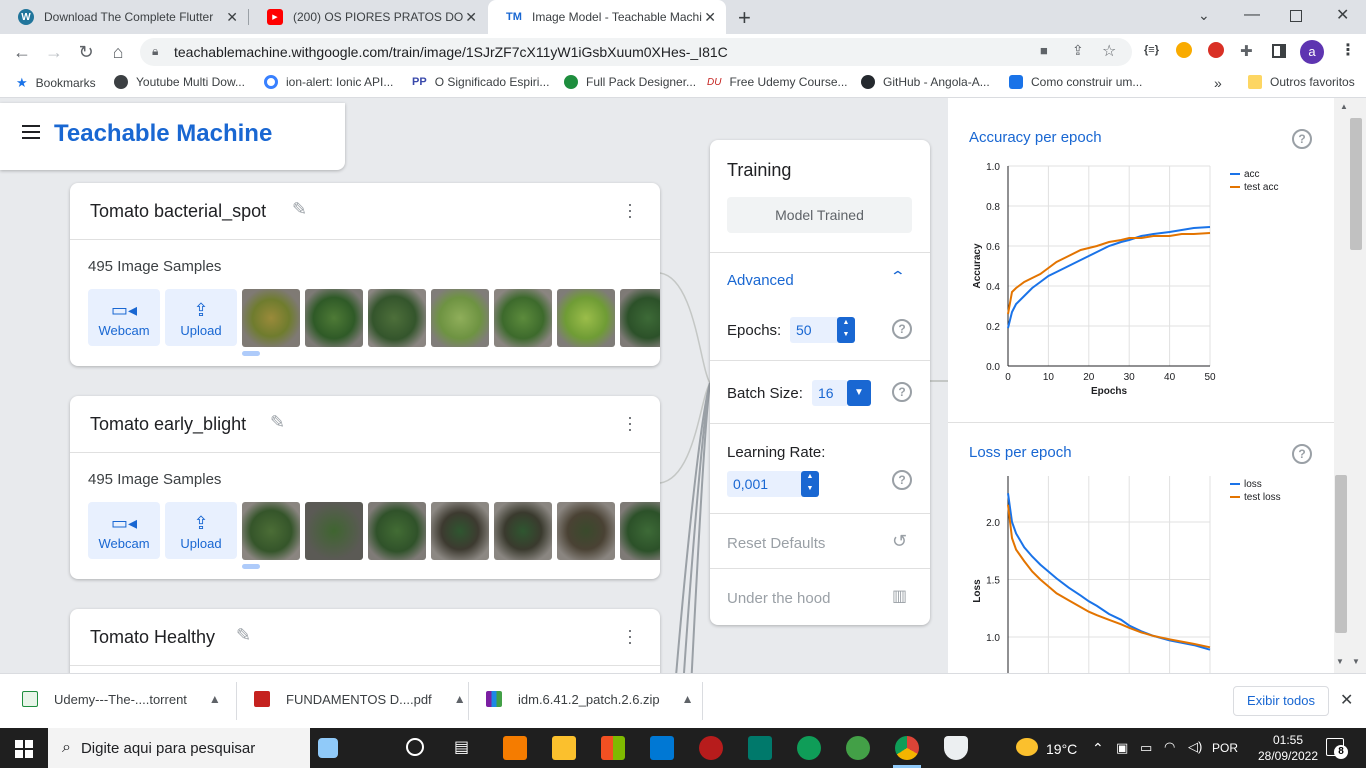 The image size is (1366, 768). I want to click on under-the-hood-button: Under the hood, so click(778, 598).